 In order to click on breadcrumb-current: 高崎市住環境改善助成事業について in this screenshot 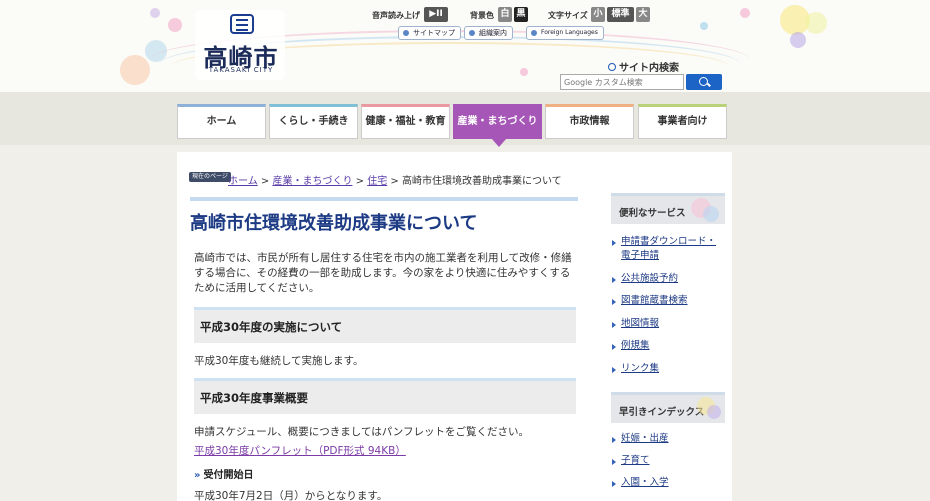, I will do `click(481, 181)`.